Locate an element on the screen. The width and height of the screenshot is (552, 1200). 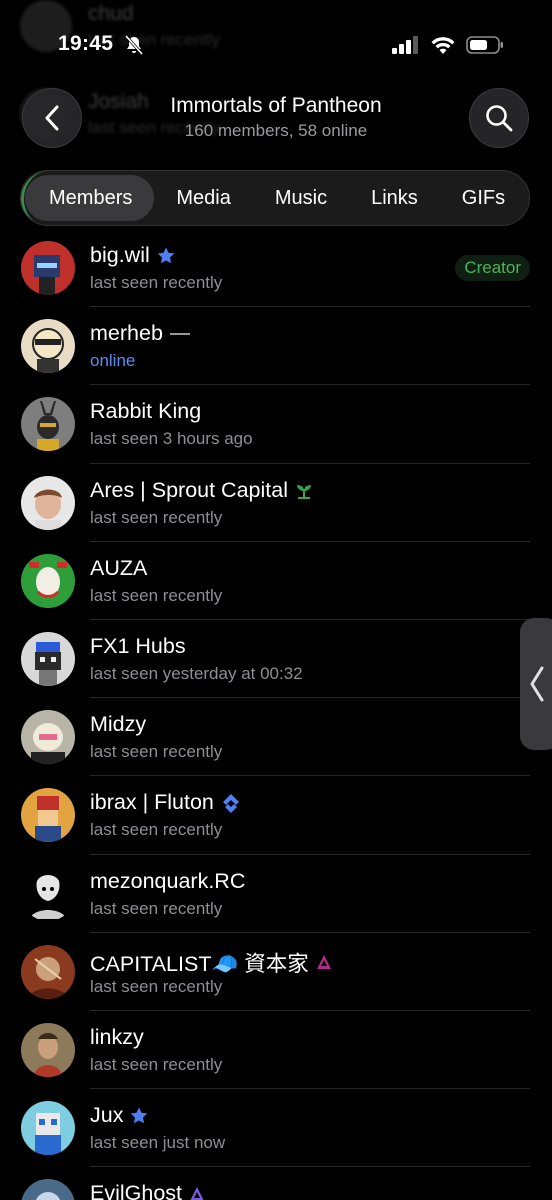
member-name: EvilGhost is located at coordinates (136, 1190).